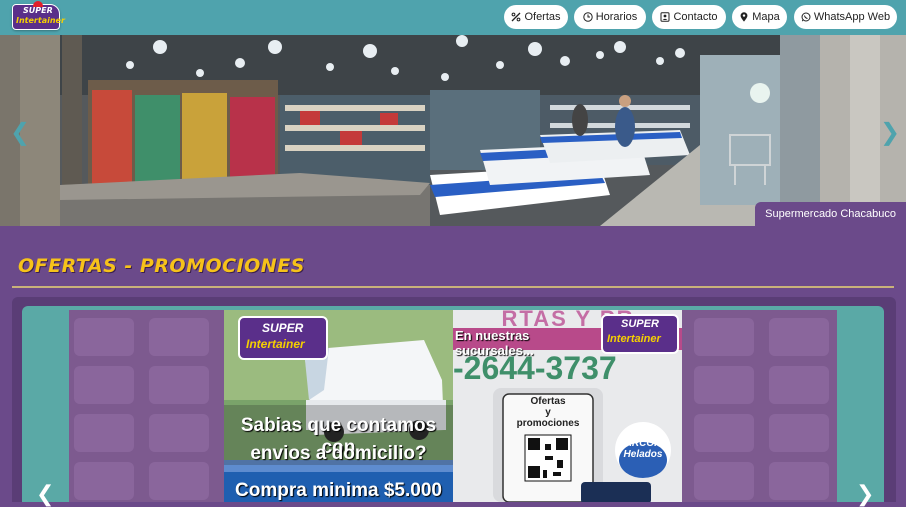 Image resolution: width=906 pixels, height=507 pixels. What do you see at coordinates (865, 494) in the screenshot?
I see `carousel-next-arrow: ❯` at bounding box center [865, 494].